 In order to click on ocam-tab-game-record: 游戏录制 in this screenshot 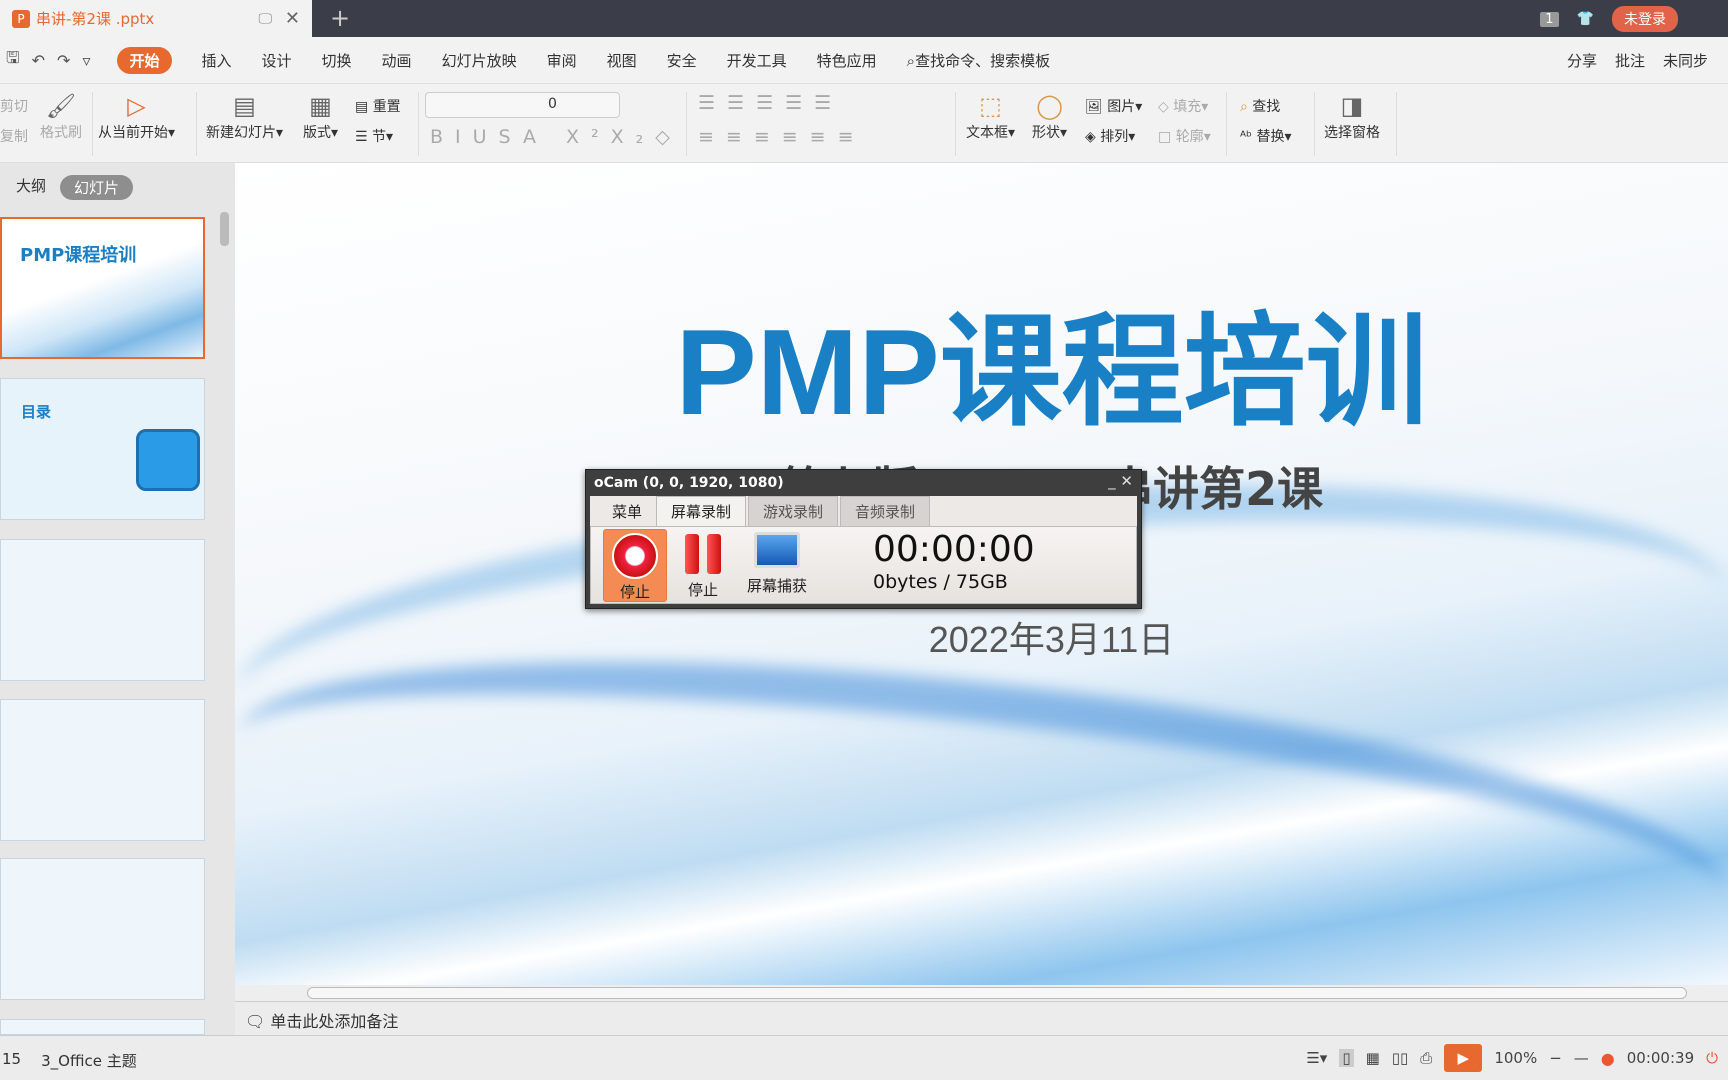, I will do `click(793, 511)`.